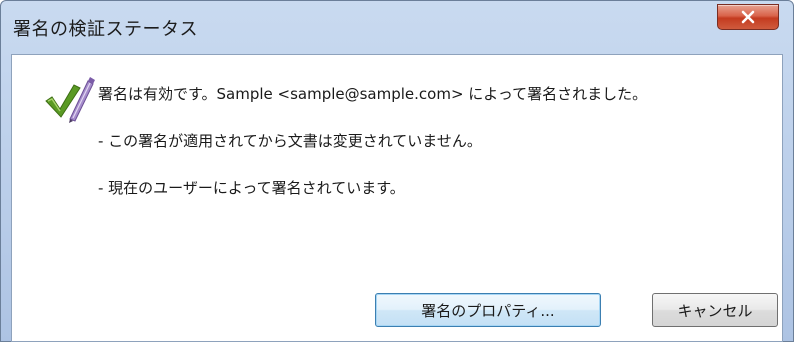 The height and width of the screenshot is (342, 794). What do you see at coordinates (715, 310) in the screenshot?
I see `cancel-button: キャンセル` at bounding box center [715, 310].